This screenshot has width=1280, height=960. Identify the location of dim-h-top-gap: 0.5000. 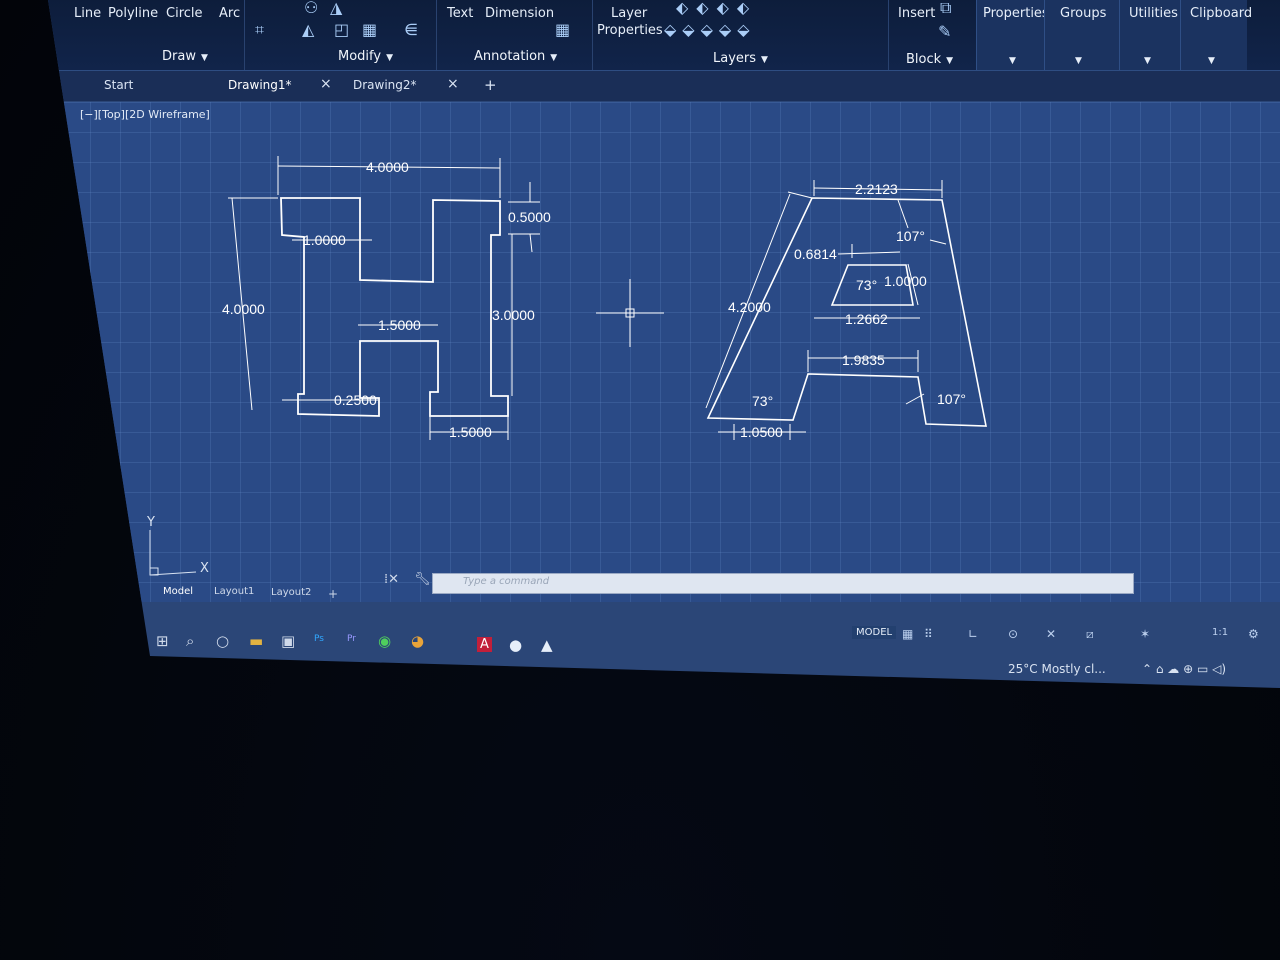
(529, 217).